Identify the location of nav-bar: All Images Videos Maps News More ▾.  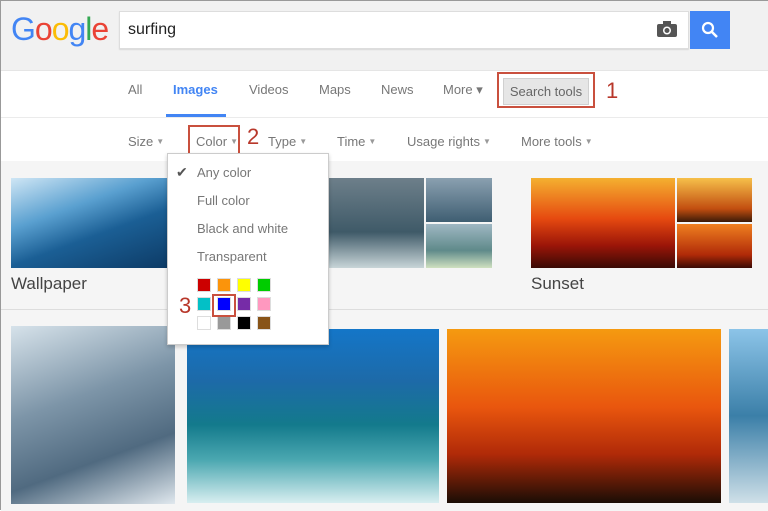
(384, 94).